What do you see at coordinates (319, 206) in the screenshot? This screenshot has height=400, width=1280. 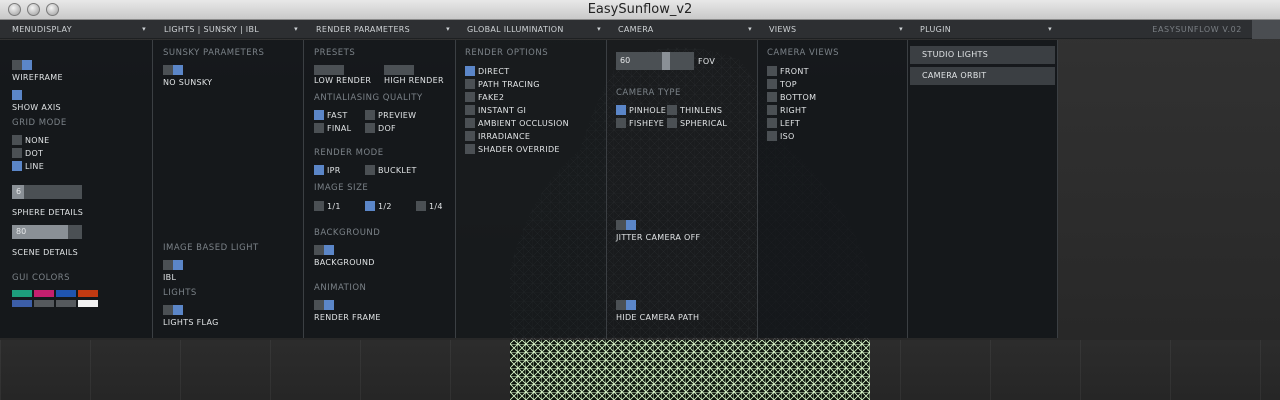 I see `size-1-1-radio` at bounding box center [319, 206].